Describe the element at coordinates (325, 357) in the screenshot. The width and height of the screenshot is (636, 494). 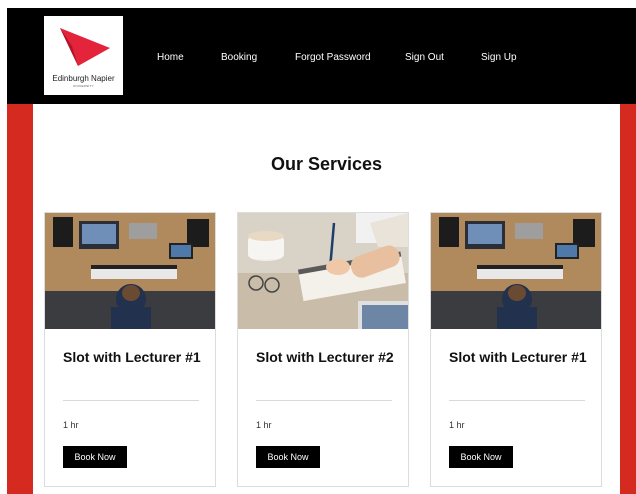
I see `service-title: Slot with Lecturer #2` at that location.